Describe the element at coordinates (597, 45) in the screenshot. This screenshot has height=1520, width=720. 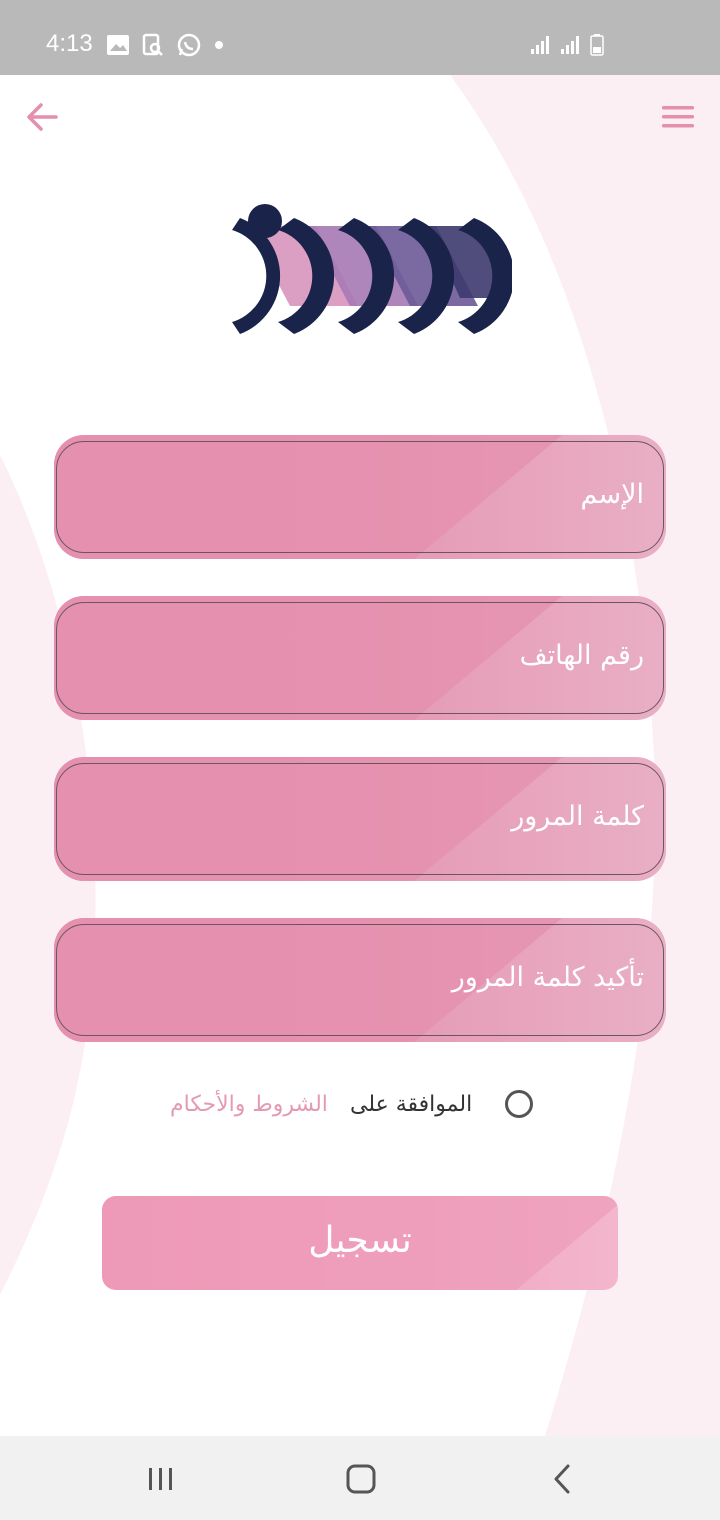
I see `battery-icon` at that location.